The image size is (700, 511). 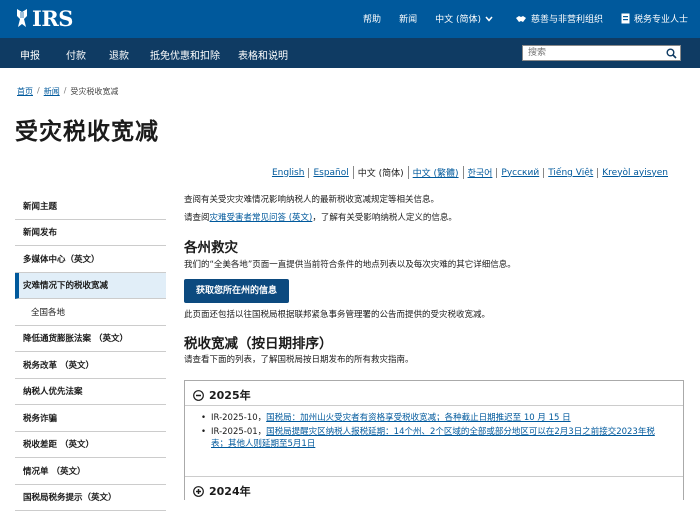 What do you see at coordinates (230, 491) in the screenshot?
I see `accordion-2024-label: 2024年` at bounding box center [230, 491].